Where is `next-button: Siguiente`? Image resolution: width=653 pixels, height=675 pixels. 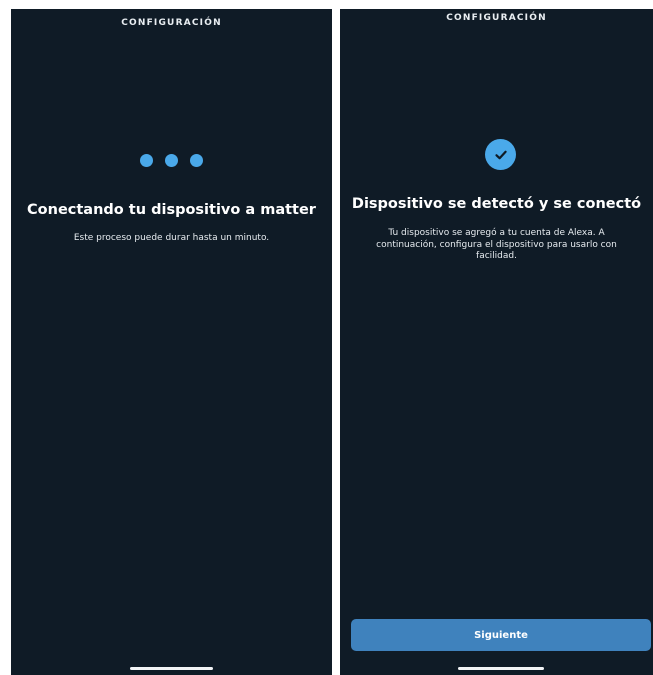
next-button: Siguiente is located at coordinates (501, 635).